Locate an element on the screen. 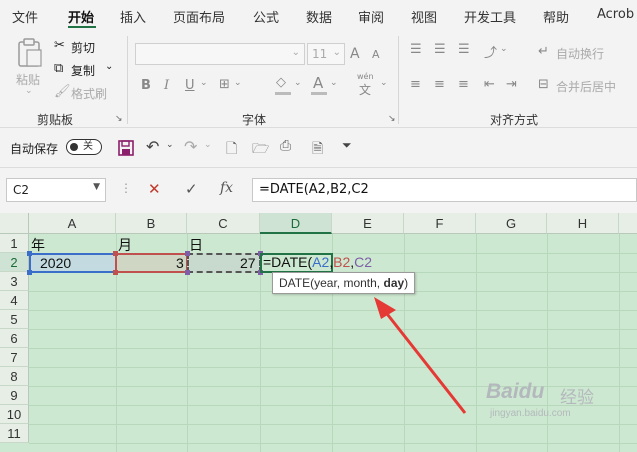 This screenshot has height=452, width=637. row-header-9: 9 is located at coordinates (14, 395).